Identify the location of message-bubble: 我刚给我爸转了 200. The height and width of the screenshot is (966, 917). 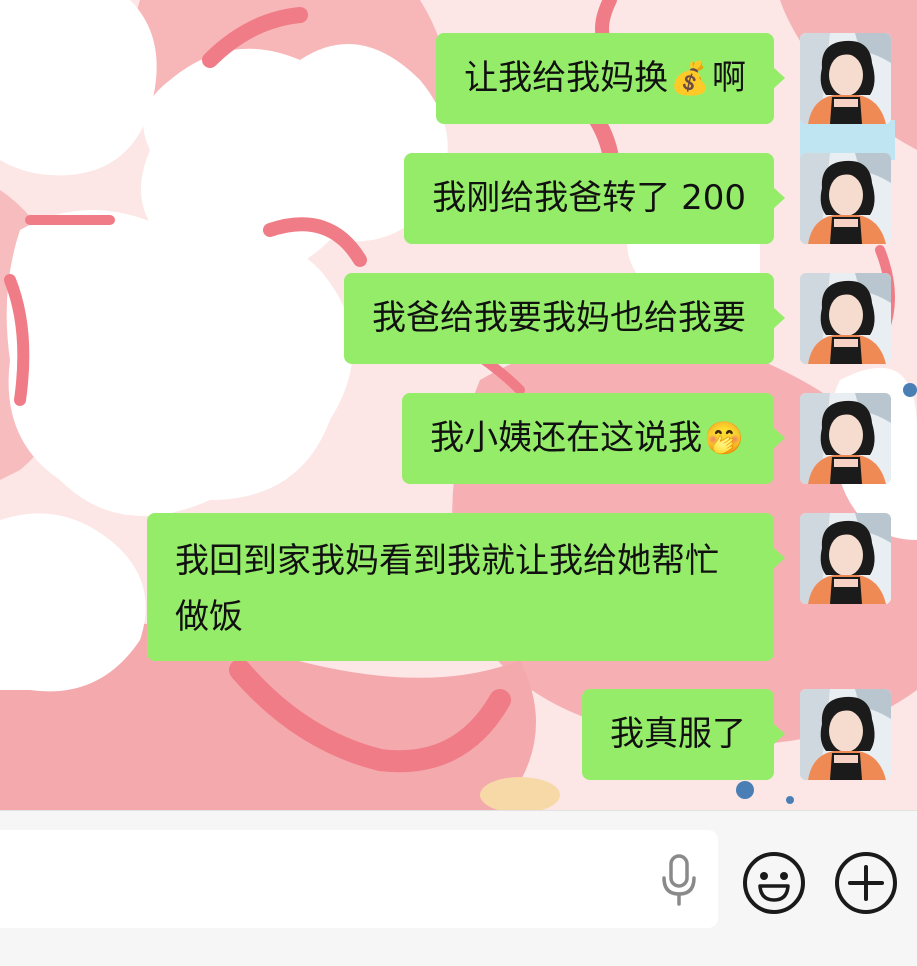
(594, 198).